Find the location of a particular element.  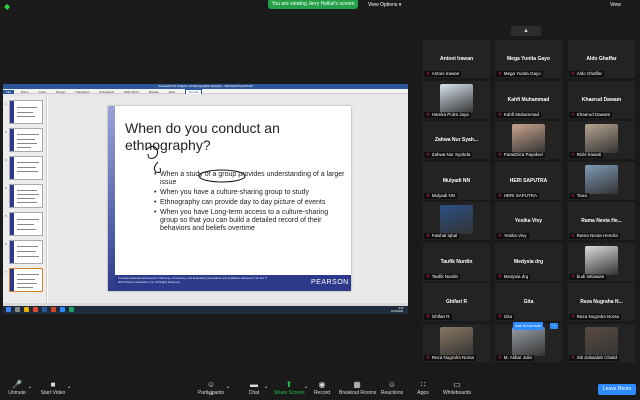

participant-tile: Medysia drg ✕ Medysia drg is located at coordinates (528, 261).